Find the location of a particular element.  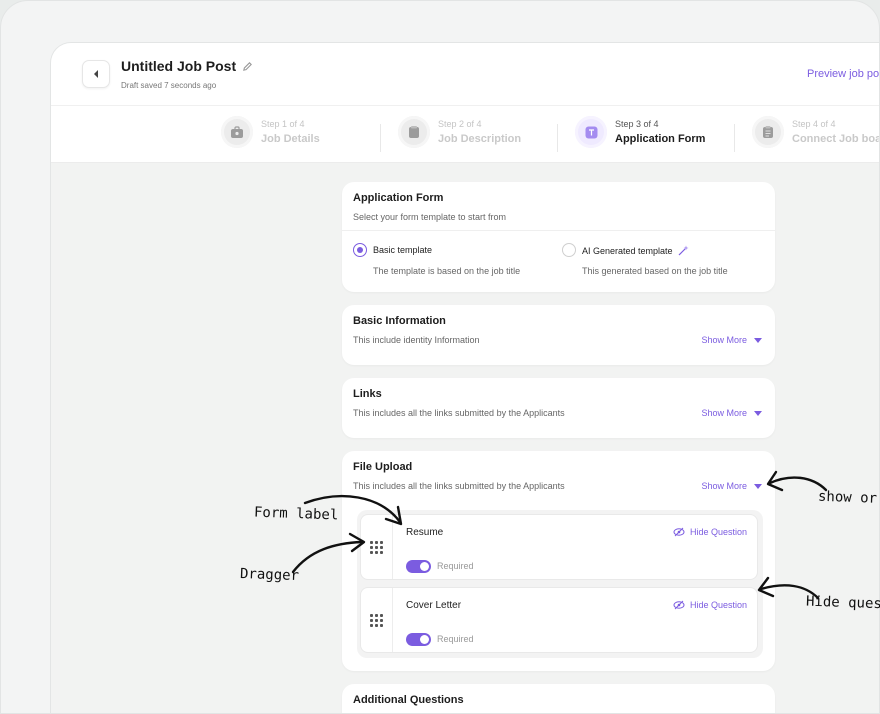

basic-template-label: Basic template is located at coordinates (403, 250).